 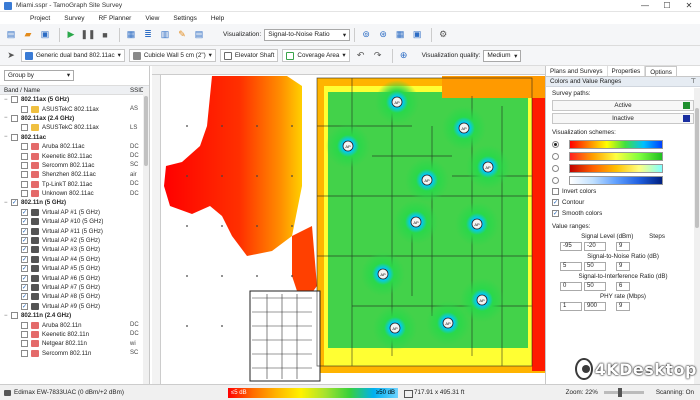 I want to click on display-settings-icon: ▣, so click(x=417, y=35).